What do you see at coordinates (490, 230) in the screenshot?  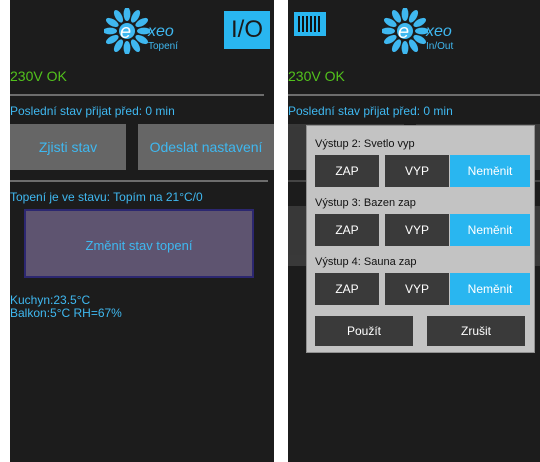 I see `output-3-keep-button: Neměnit` at bounding box center [490, 230].